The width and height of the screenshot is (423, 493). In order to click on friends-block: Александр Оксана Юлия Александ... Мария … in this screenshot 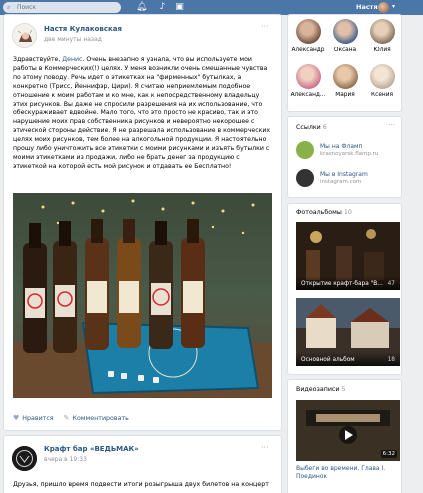, I will do `click(344, 63)`.